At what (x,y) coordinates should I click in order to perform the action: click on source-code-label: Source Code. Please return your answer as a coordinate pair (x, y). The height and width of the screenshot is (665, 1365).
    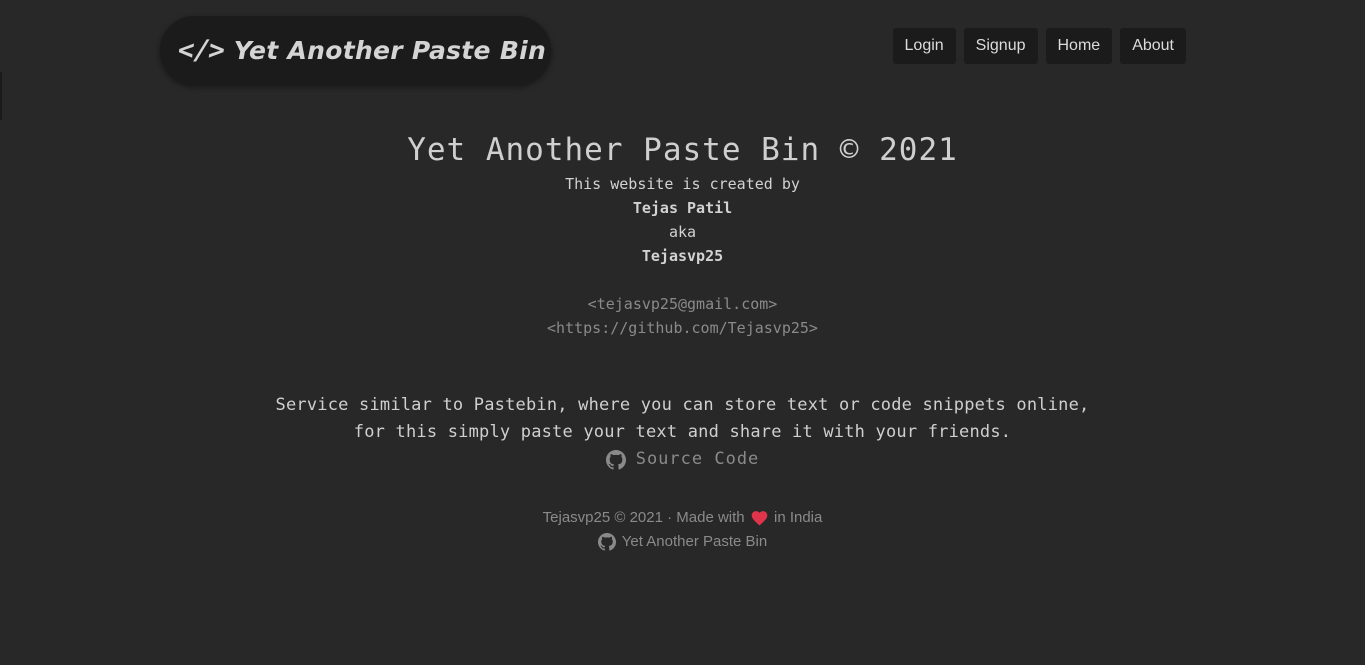
    Looking at the image, I should click on (697, 459).